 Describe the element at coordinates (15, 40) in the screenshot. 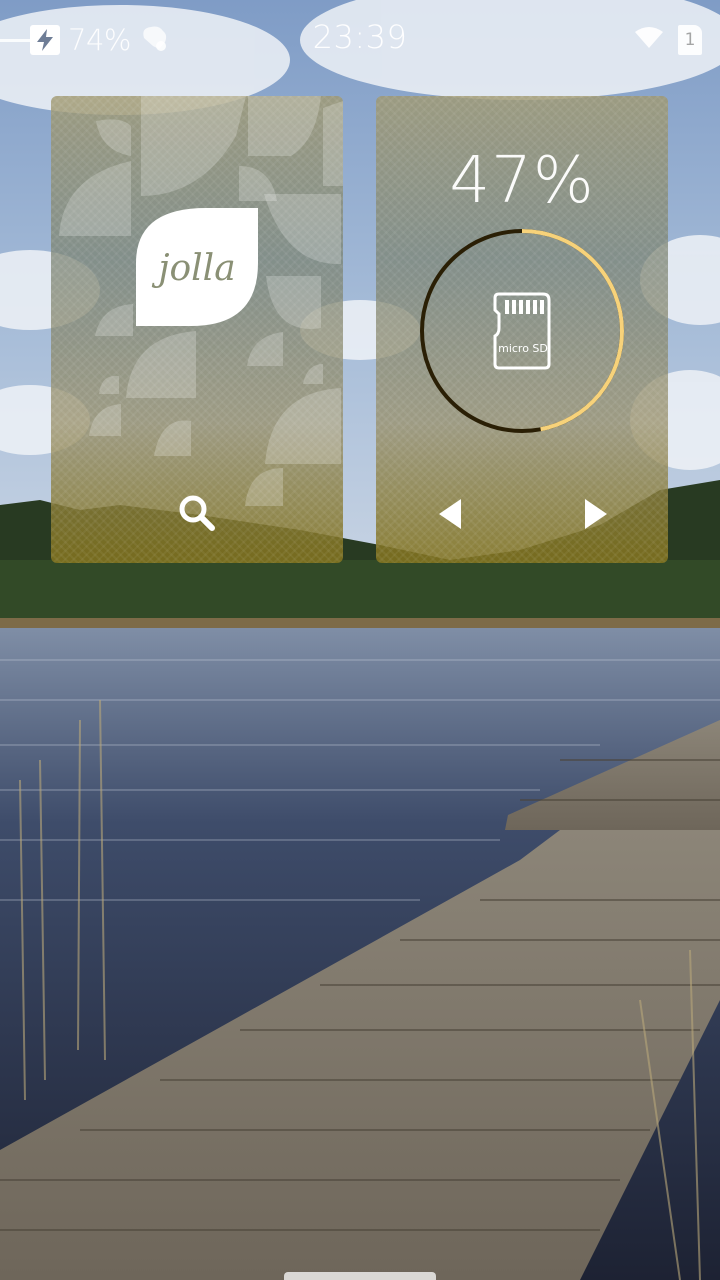

I see `charger-cable-icon` at that location.